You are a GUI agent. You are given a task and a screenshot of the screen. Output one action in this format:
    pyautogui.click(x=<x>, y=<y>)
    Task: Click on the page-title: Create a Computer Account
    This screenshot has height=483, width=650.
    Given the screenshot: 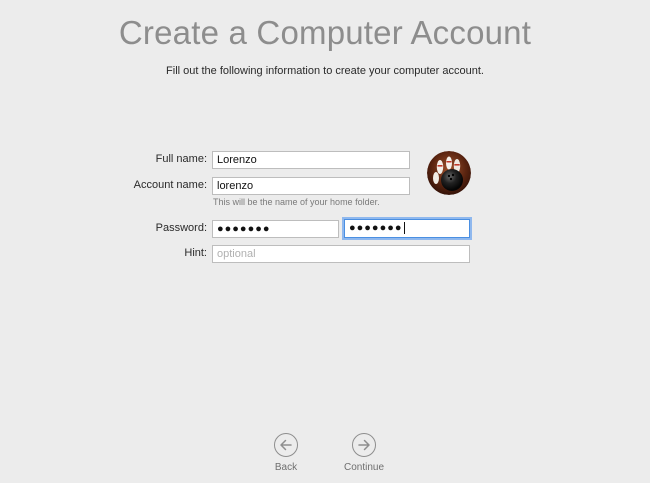 What is the action you would take?
    pyautogui.click(x=325, y=32)
    